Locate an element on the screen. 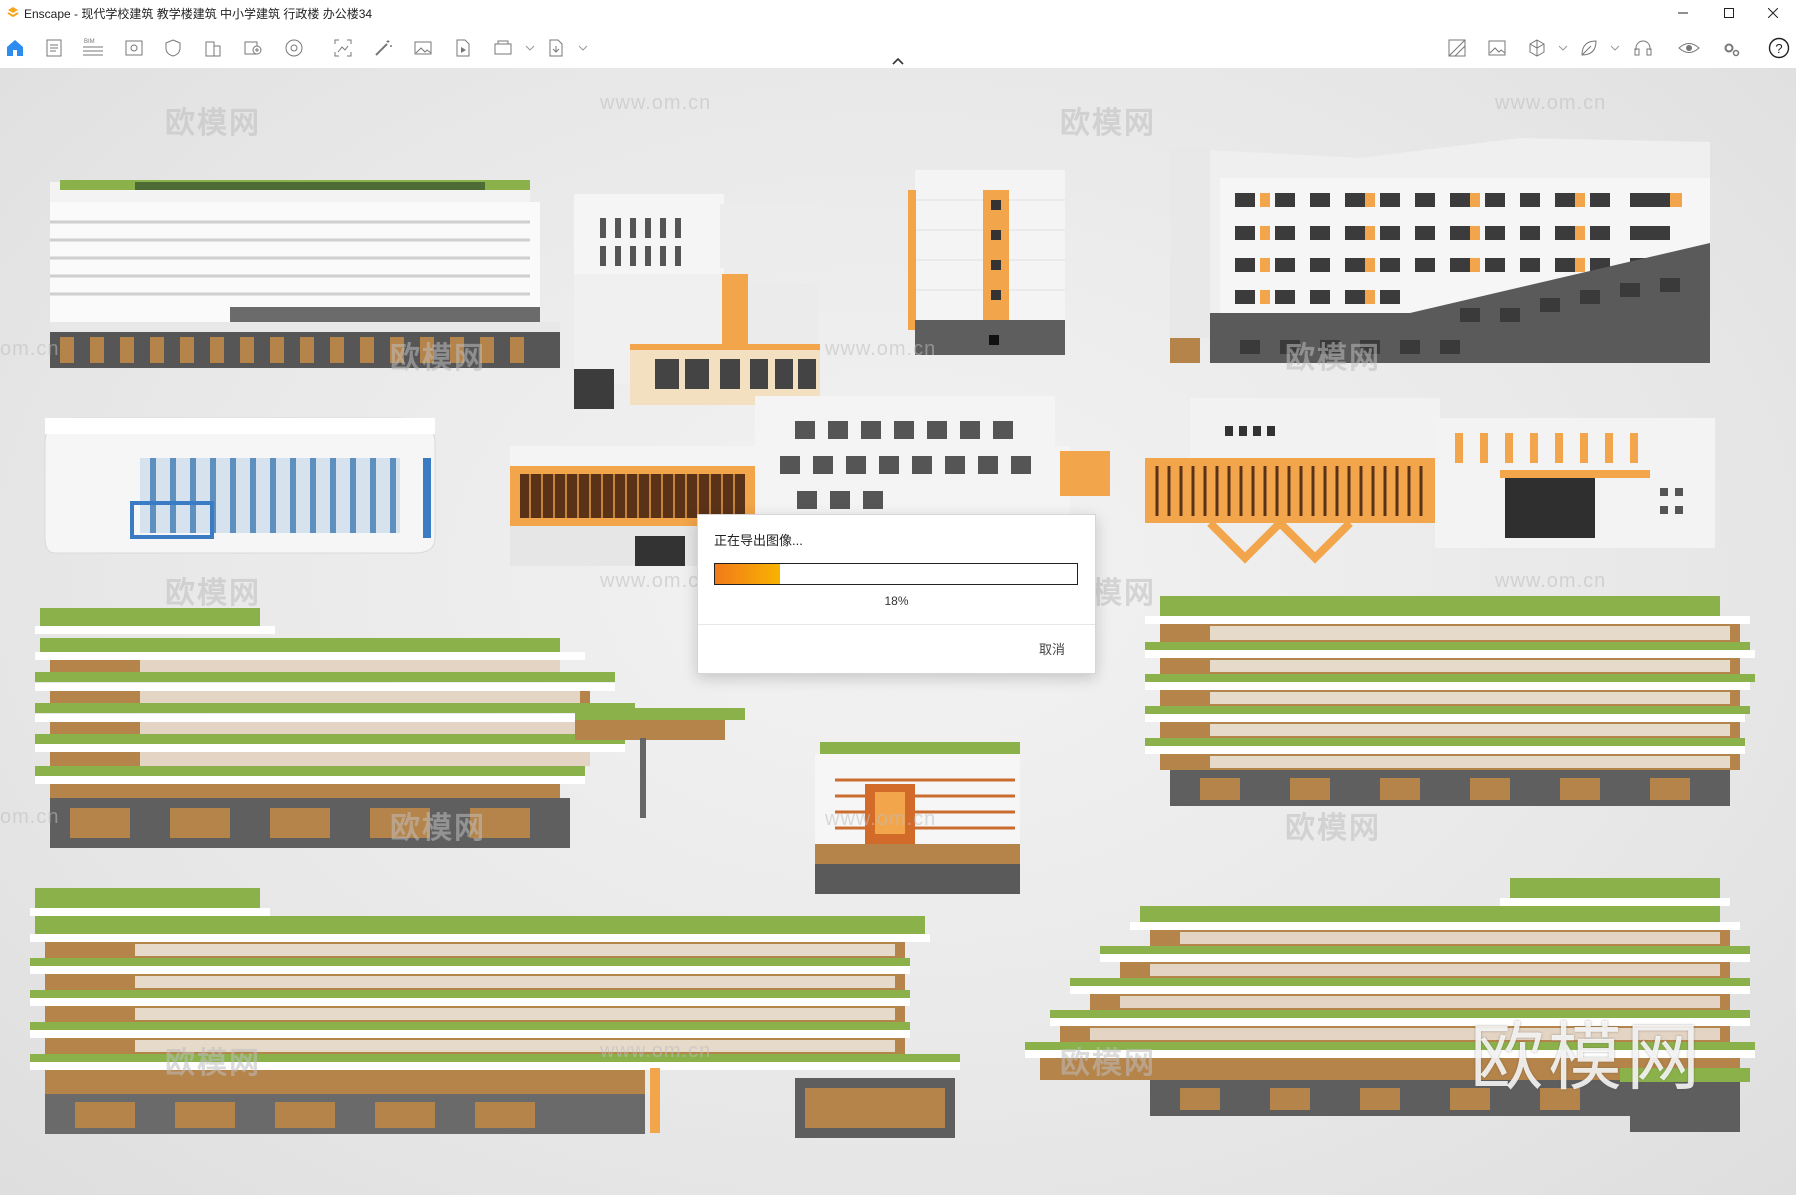 The image size is (1796, 1195). eye-button is located at coordinates (1689, 48).